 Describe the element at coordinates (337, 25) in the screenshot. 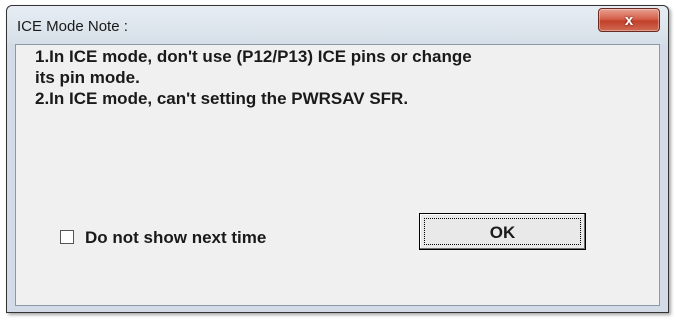

I see `title-bar: ICE Mode Note : x` at that location.